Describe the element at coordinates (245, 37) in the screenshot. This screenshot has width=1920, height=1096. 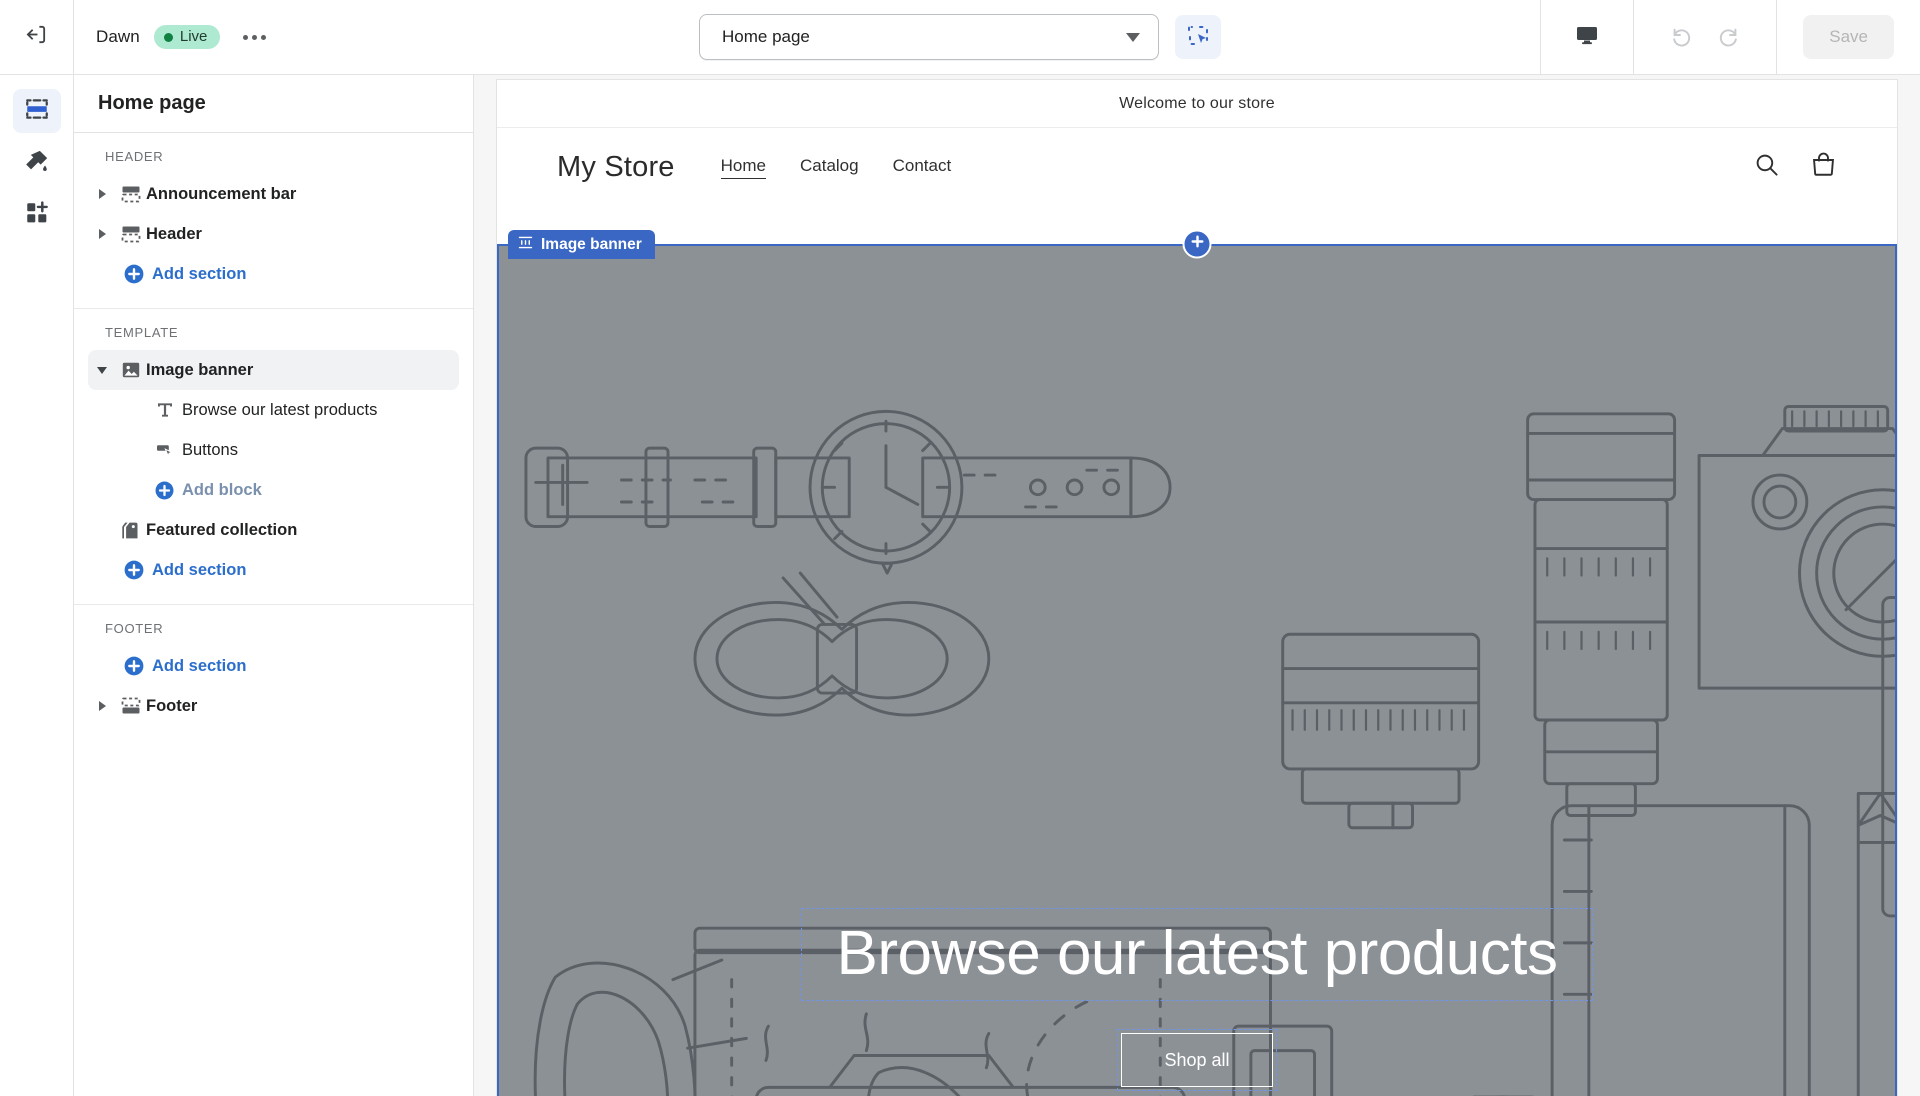
I see `ellipsis-icon` at that location.